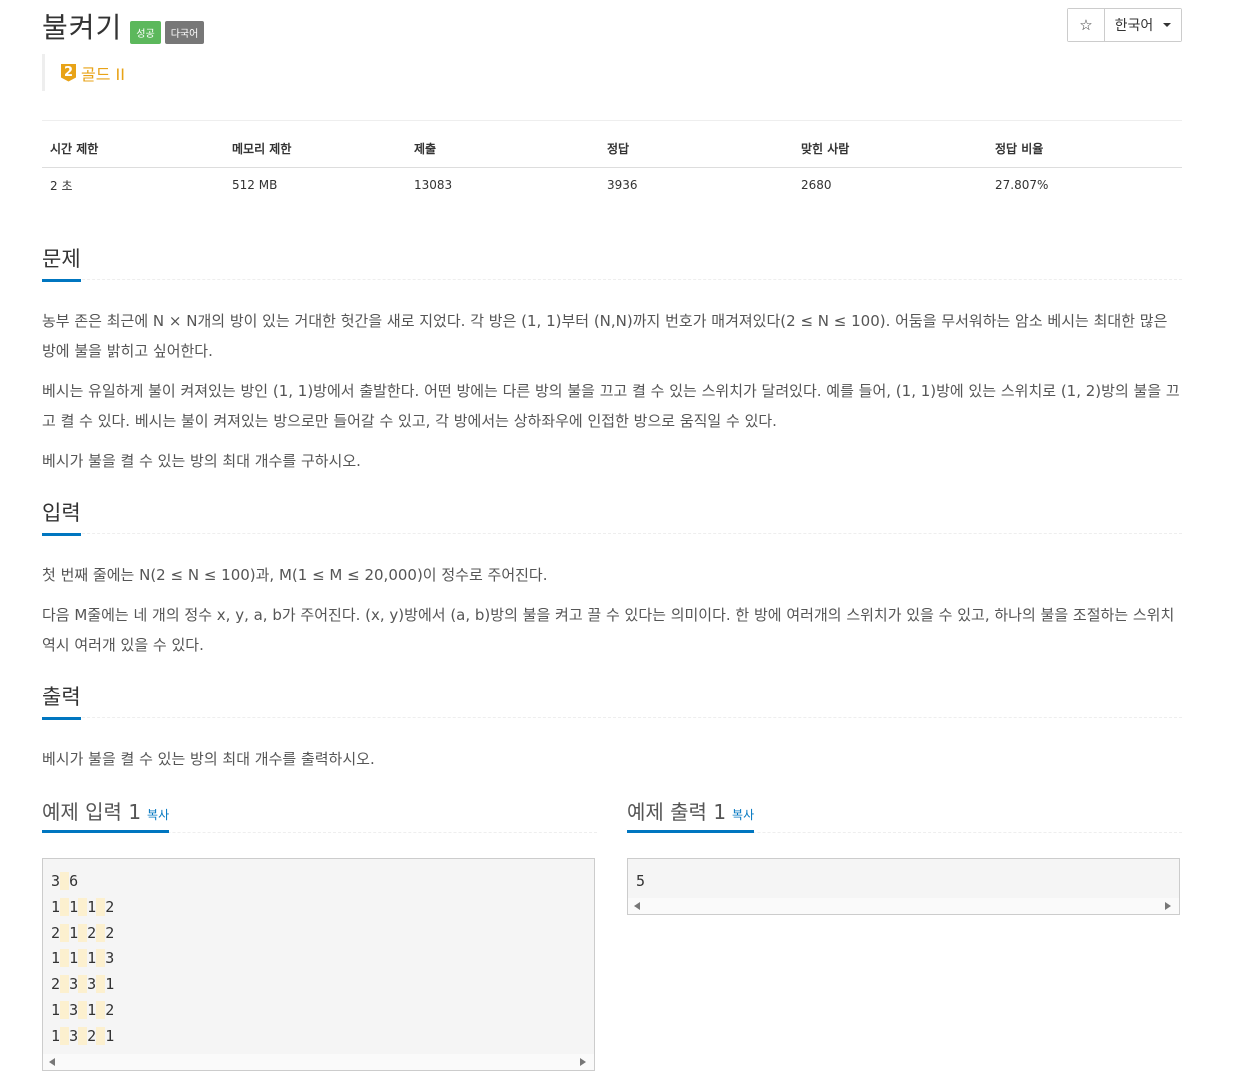 Image resolution: width=1255 pixels, height=1088 pixels. Describe the element at coordinates (1167, 25) in the screenshot. I see `caret-down-icon` at that location.